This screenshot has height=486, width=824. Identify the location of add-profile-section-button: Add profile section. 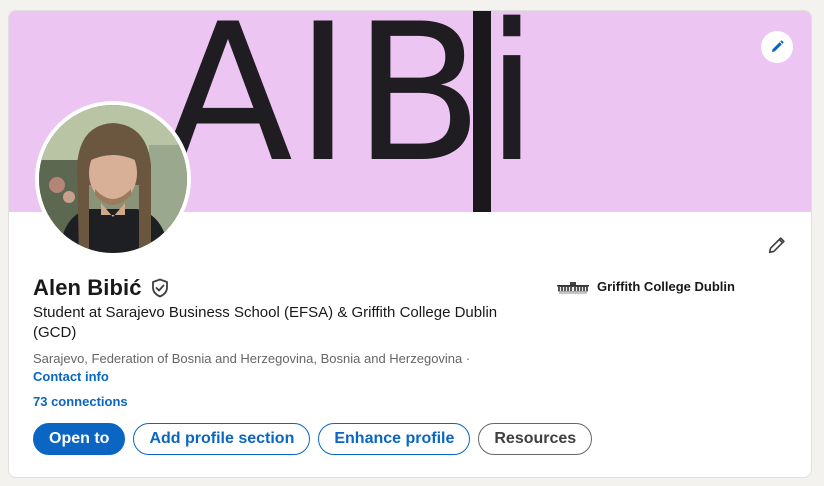
(222, 439).